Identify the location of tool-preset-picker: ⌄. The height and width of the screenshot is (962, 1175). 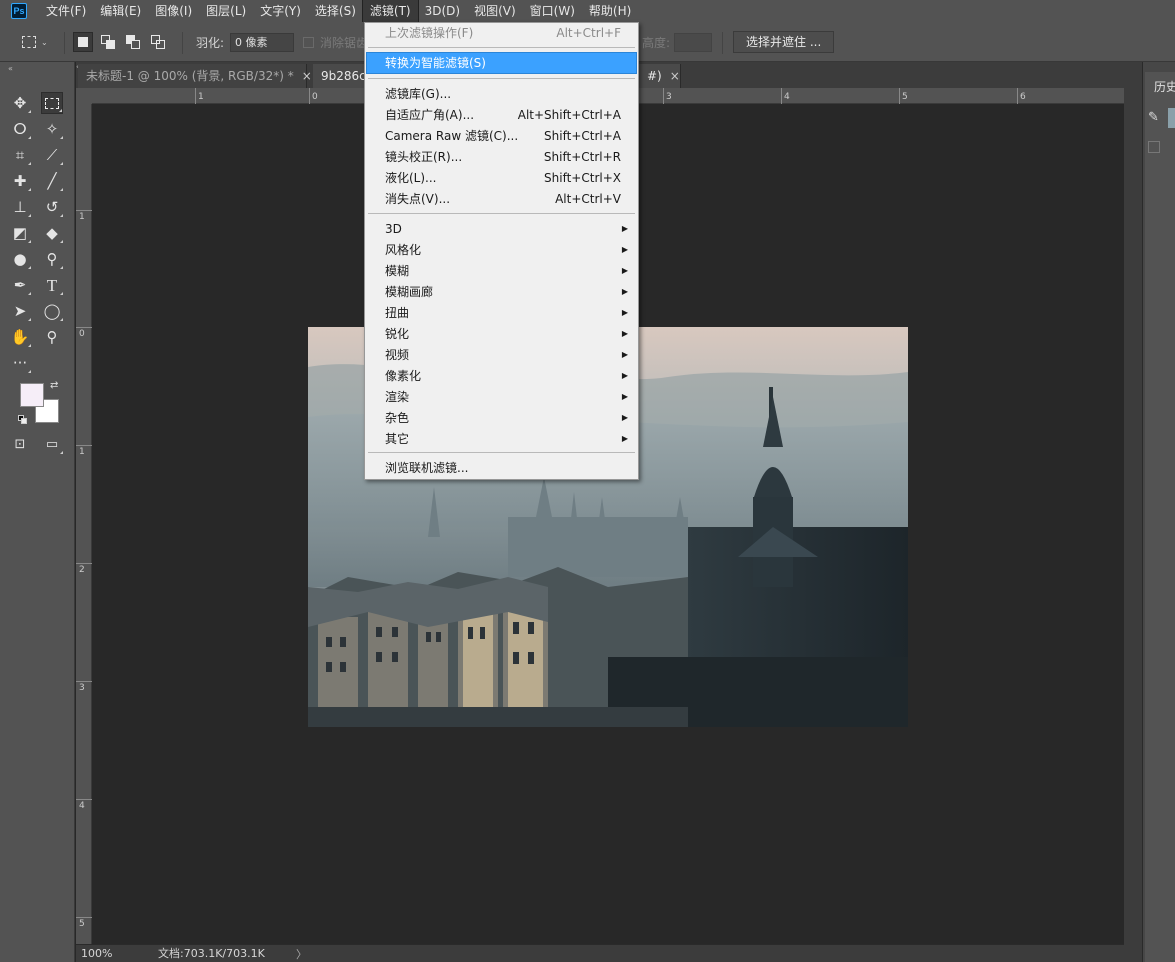
(35, 42).